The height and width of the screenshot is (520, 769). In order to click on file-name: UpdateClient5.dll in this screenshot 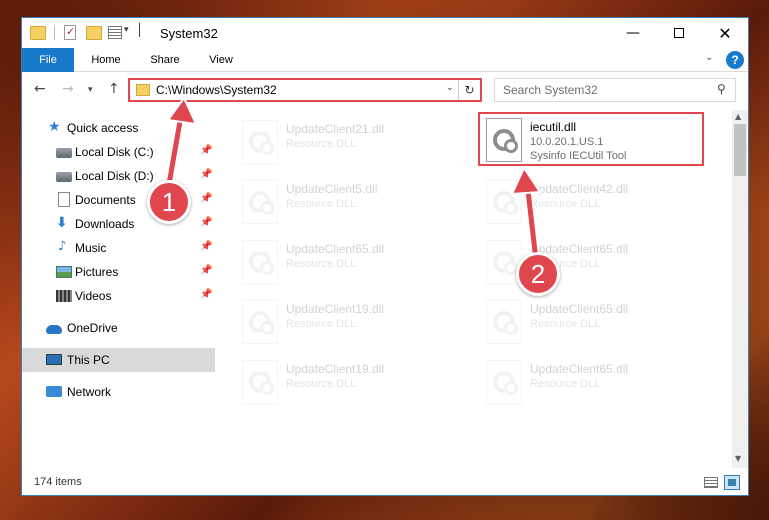, I will do `click(332, 189)`.